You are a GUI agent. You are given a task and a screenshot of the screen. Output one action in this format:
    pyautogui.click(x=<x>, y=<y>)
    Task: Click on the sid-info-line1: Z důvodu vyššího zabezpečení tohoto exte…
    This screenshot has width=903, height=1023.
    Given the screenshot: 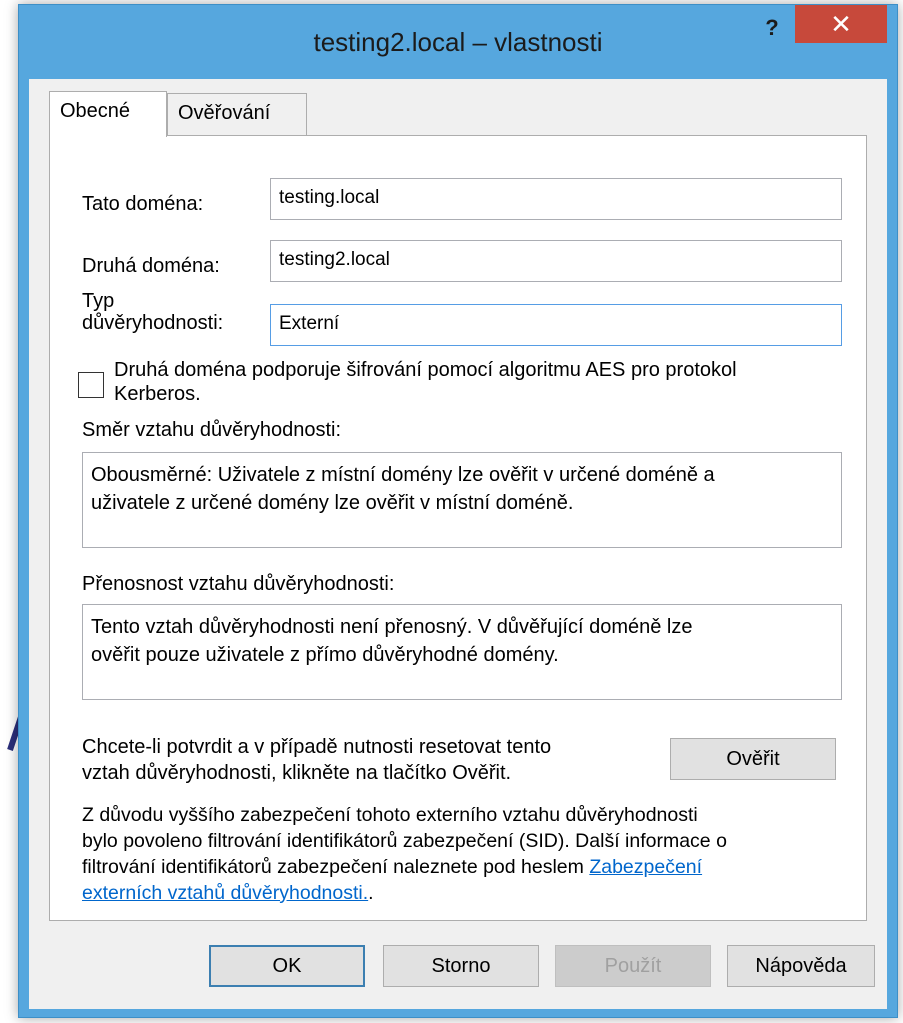 What is the action you would take?
    pyautogui.click(x=390, y=815)
    